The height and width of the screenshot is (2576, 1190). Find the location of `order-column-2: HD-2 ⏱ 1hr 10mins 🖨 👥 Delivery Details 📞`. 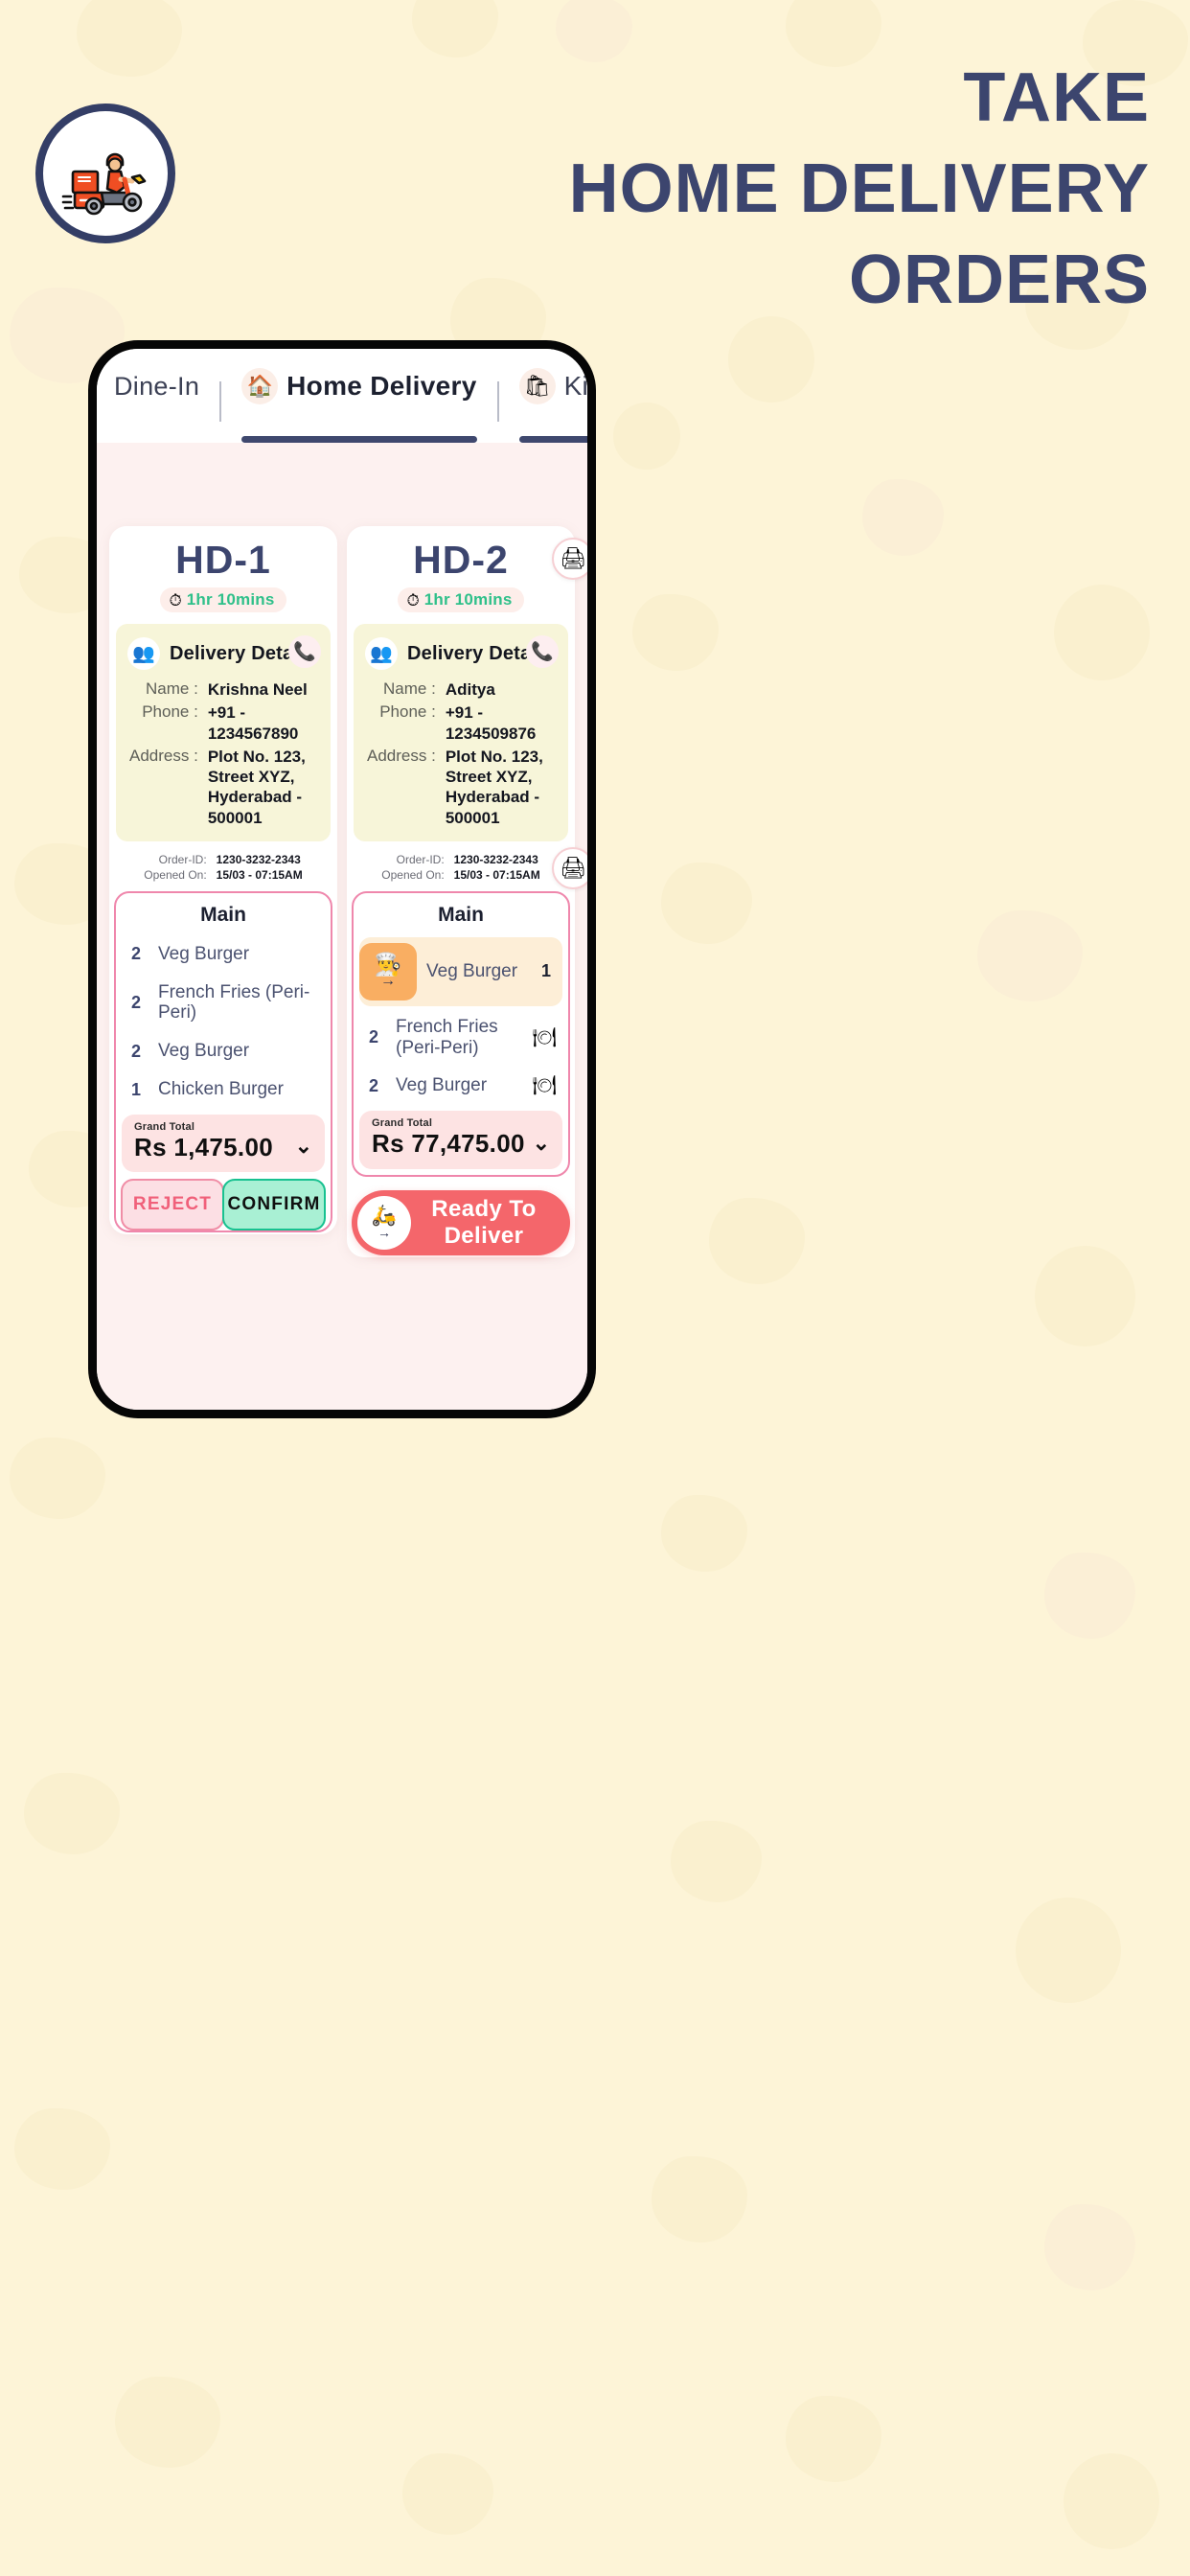

order-column-2: HD-2 ⏱ 1hr 10mins 🖨 👥 Delivery Details 📞 is located at coordinates (467, 863).